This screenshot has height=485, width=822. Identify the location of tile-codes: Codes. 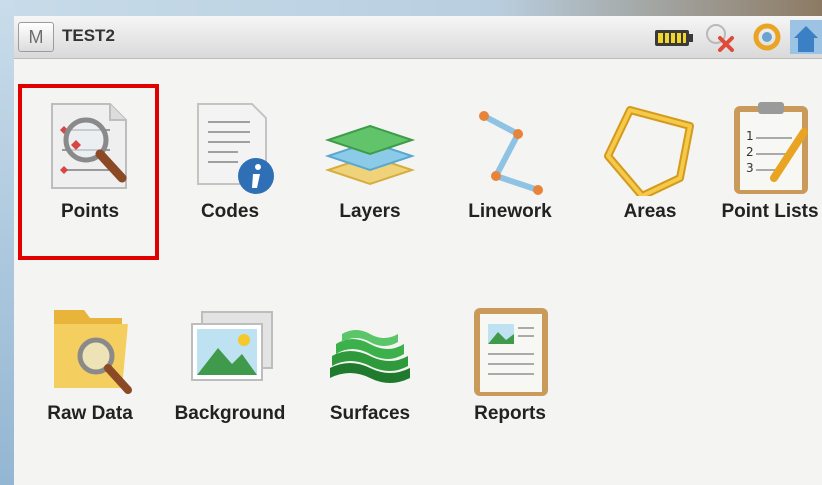
(230, 171).